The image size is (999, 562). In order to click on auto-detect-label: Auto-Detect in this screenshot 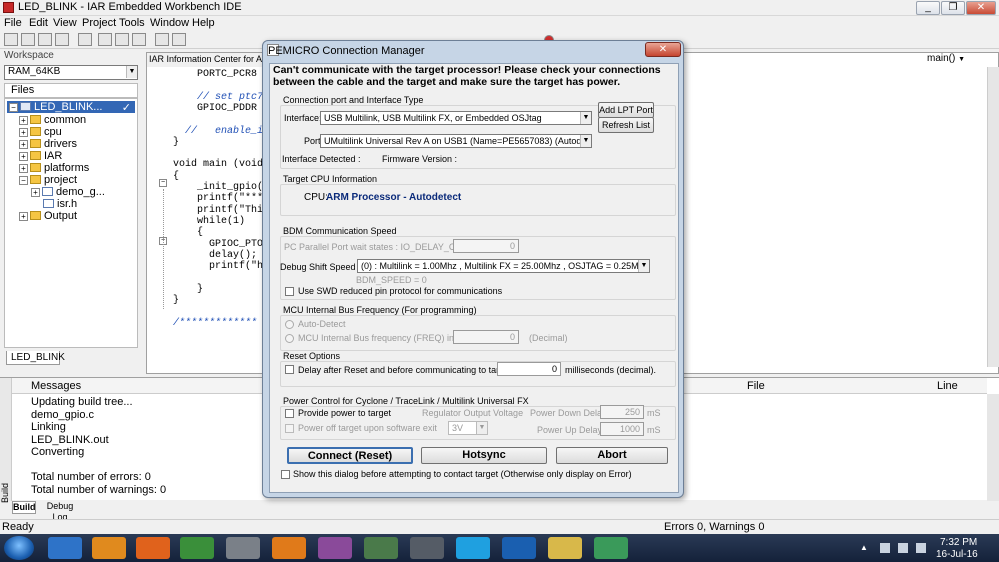, I will do `click(322, 324)`.